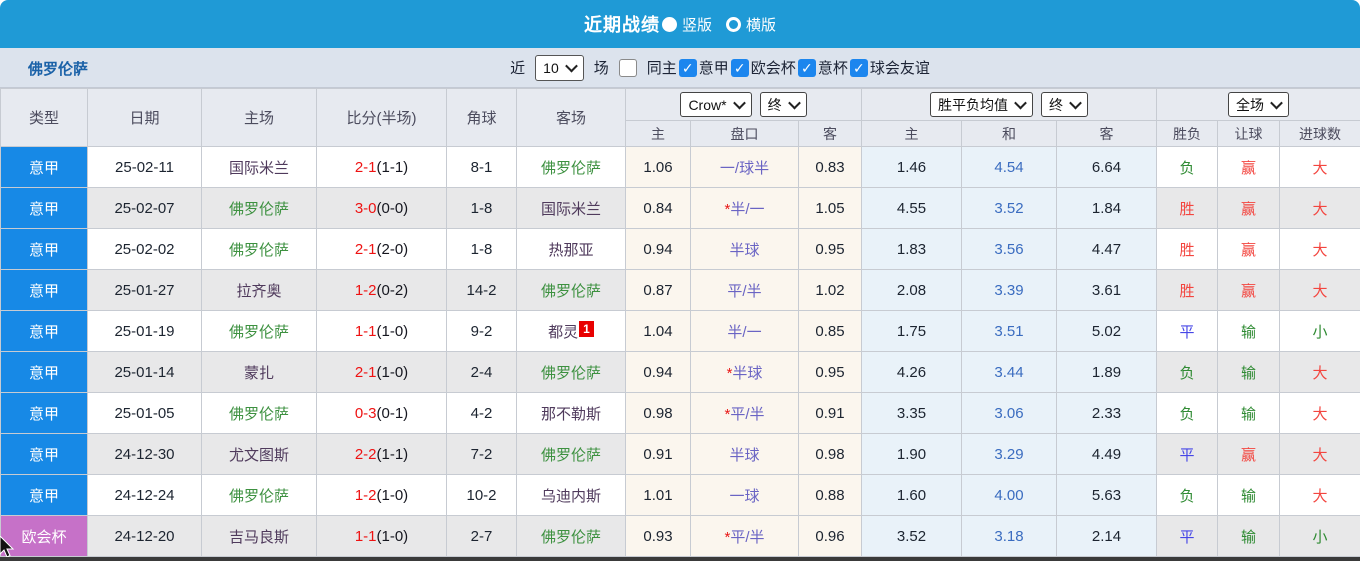 The height and width of the screenshot is (561, 1360). Describe the element at coordinates (911, 331) in the screenshot. I see `avg-home-cell: 1.75` at that location.